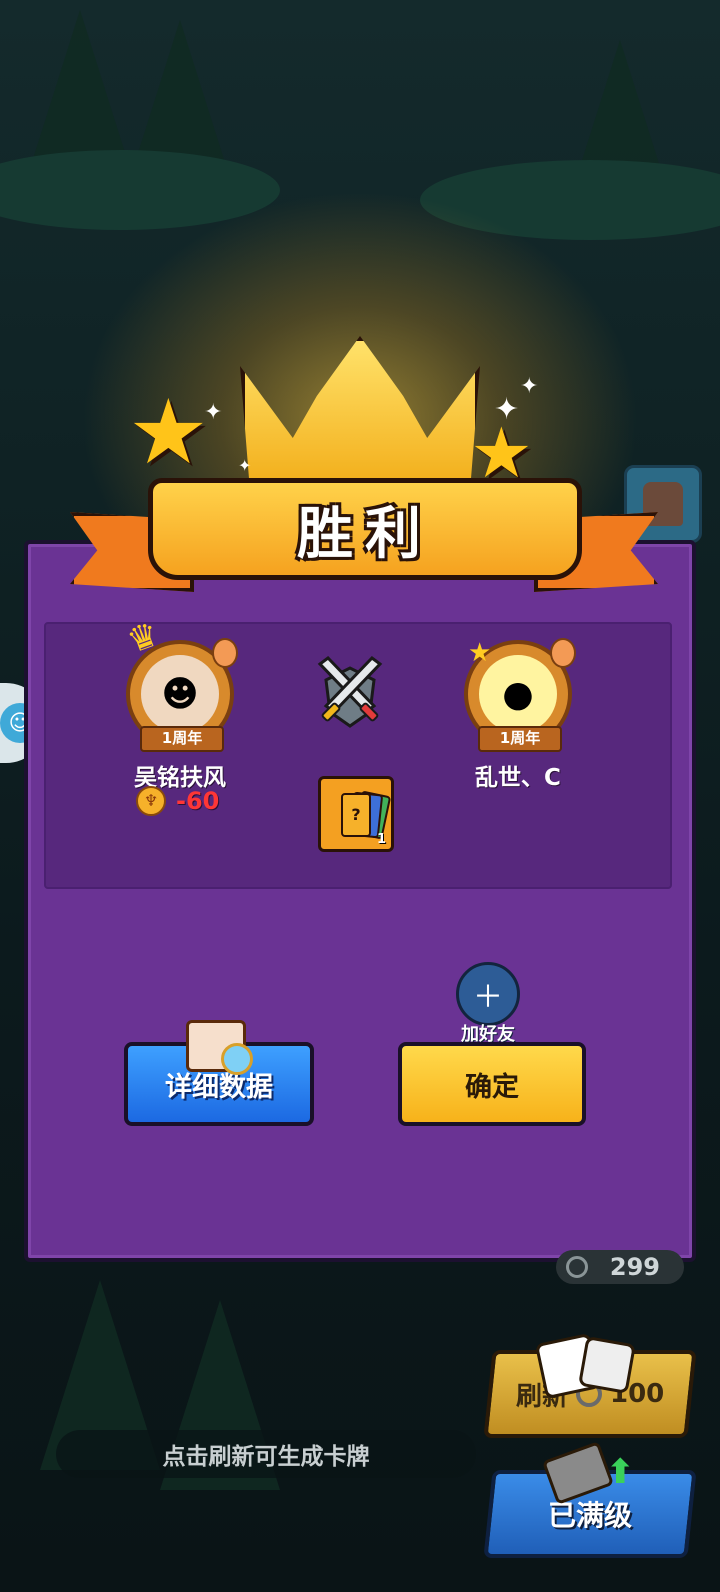 The height and width of the screenshot is (1592, 720). Describe the element at coordinates (365, 534) in the screenshot. I see `result-title: 胜利` at that location.